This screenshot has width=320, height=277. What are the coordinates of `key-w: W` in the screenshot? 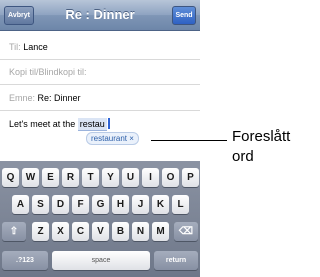 It's located at (30, 177).